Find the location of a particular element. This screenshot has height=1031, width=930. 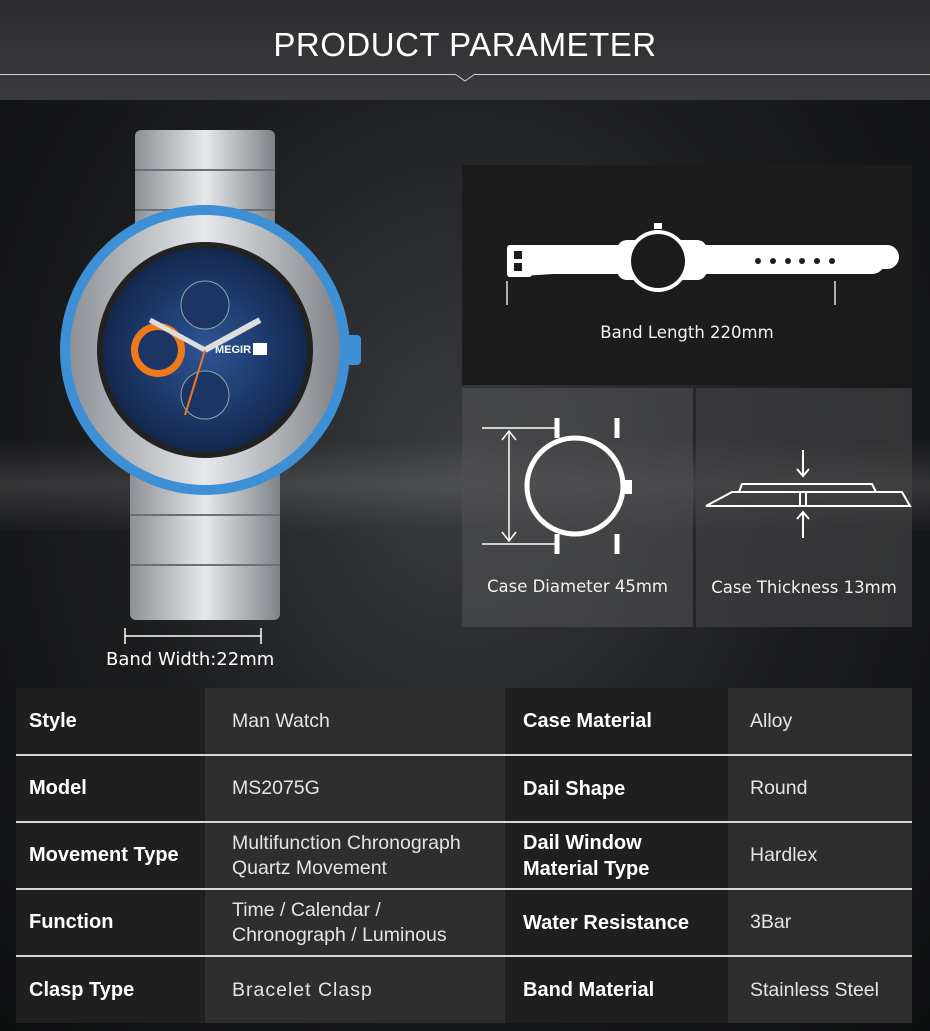

spec-label: Model is located at coordinates (110, 789).